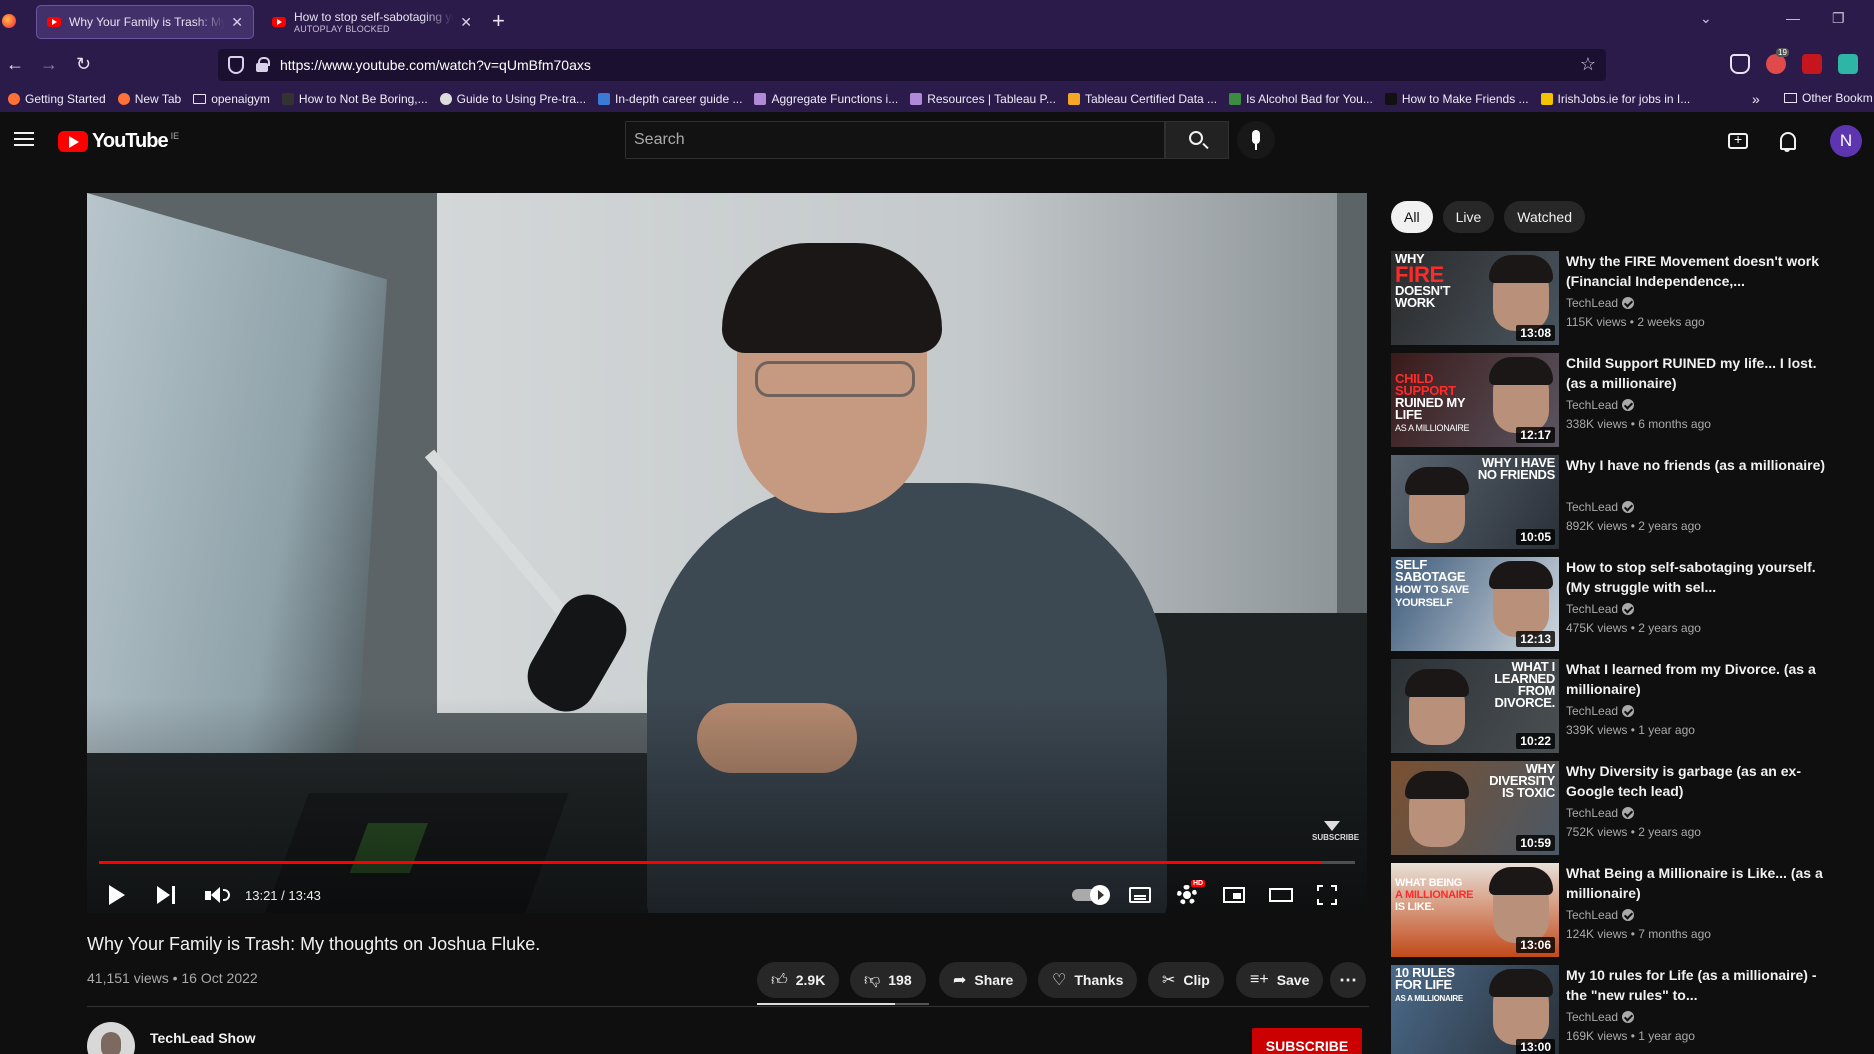 This screenshot has height=1054, width=1874. Describe the element at coordinates (263, 64) in the screenshot. I see `lock-icon` at that location.